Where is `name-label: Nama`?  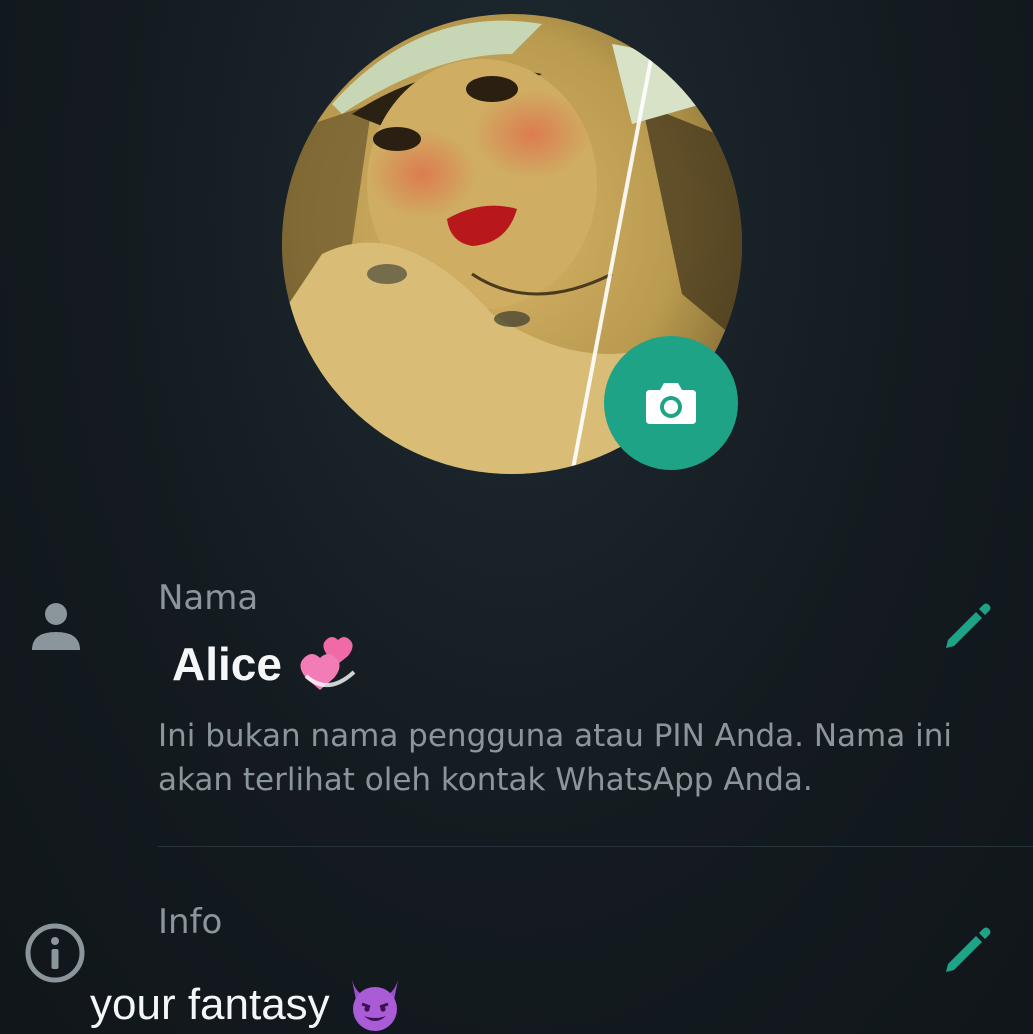
name-label: Nama is located at coordinates (208, 598).